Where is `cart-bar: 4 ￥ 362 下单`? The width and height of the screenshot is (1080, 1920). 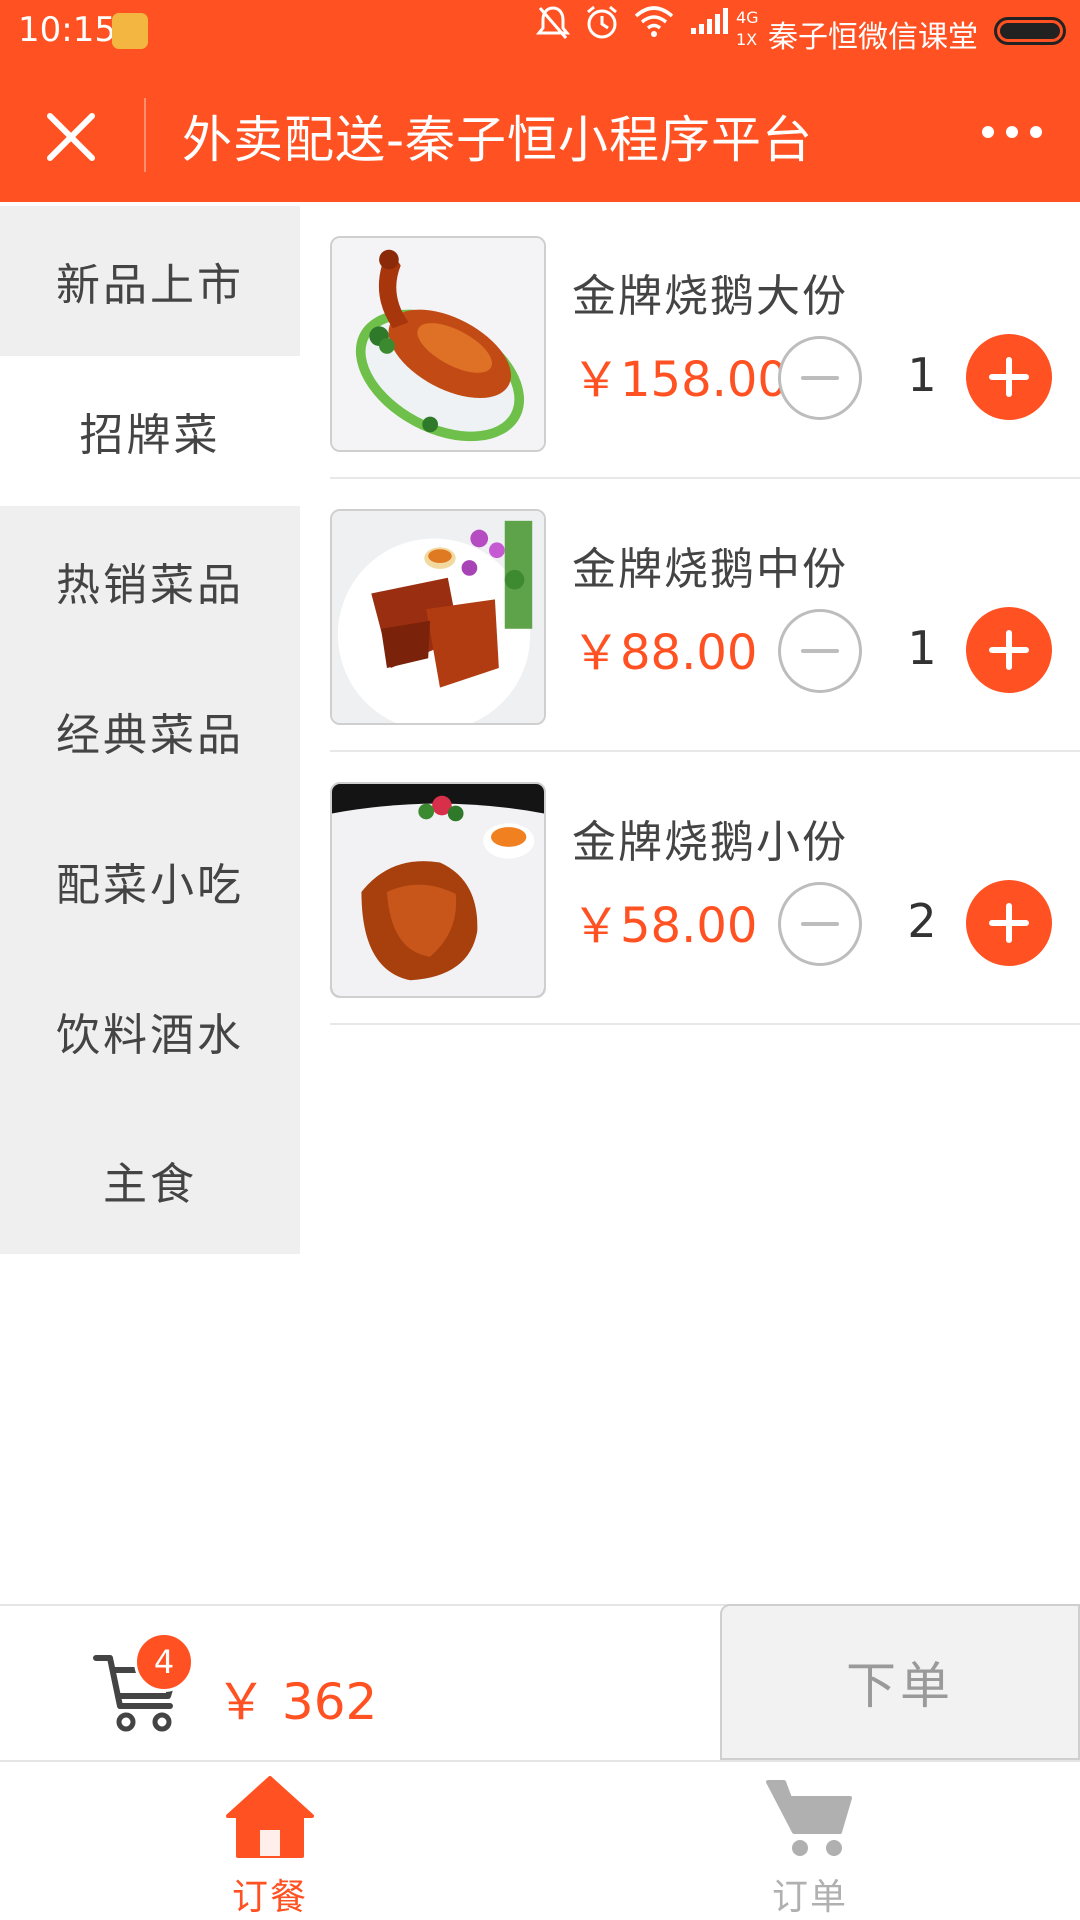 cart-bar: 4 ￥ 362 下单 is located at coordinates (540, 1682).